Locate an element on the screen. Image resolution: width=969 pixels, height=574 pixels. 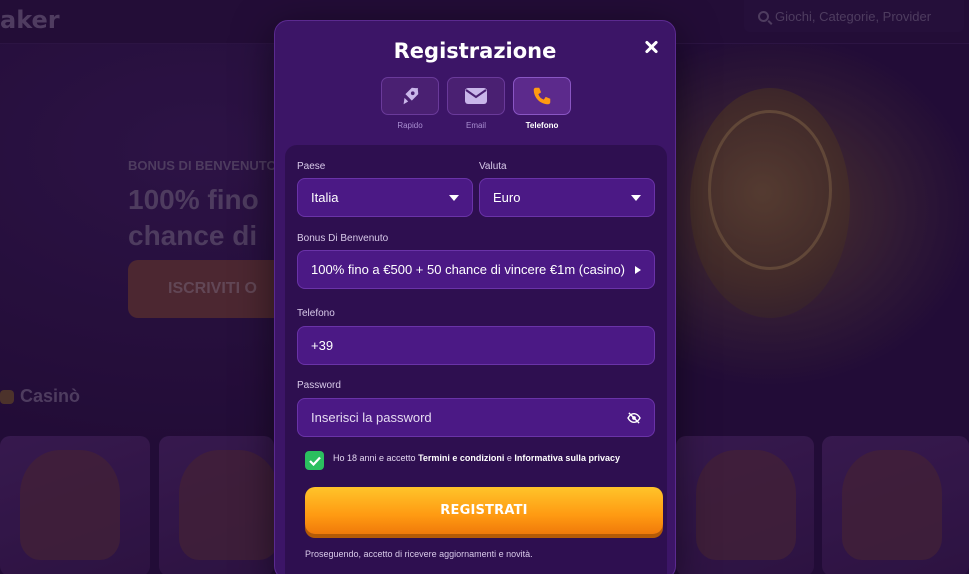
registration-method-tabs: Rapido Email Telefono is located at coordinates (476, 103).